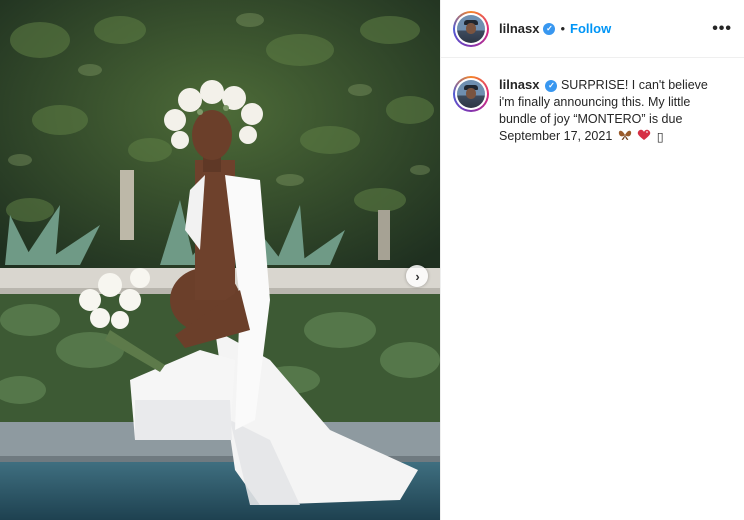 The image size is (744, 520). I want to click on post-header: lilnasx ✓ • Follow •••, so click(592, 29).